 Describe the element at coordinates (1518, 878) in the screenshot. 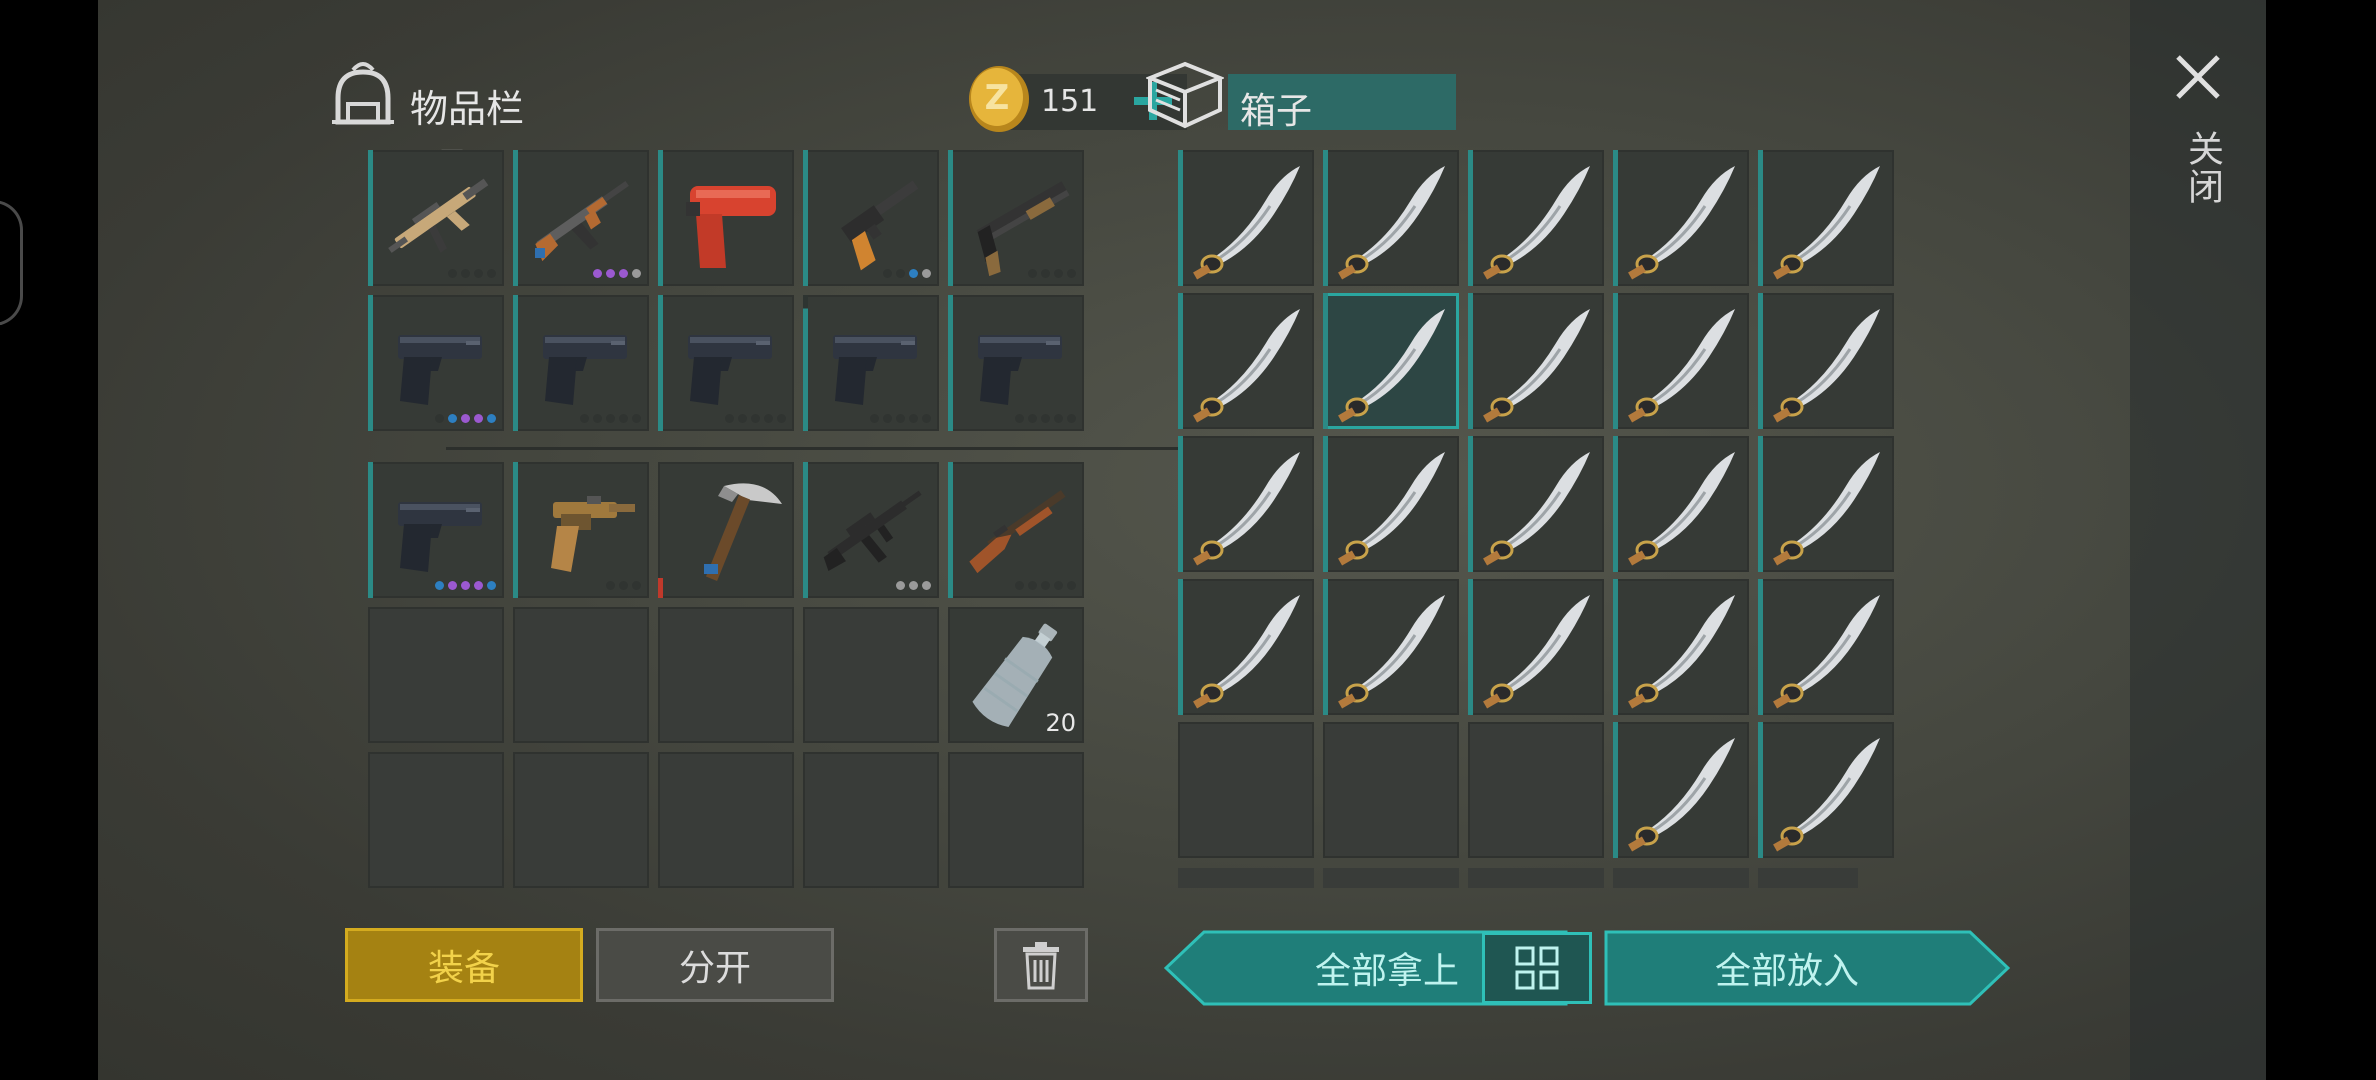

I see `box-next-row` at that location.